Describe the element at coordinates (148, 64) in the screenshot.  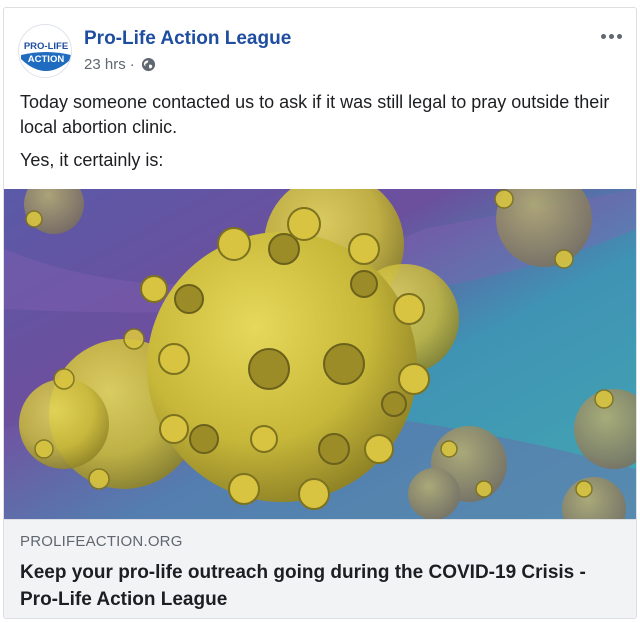
I see `globe-icon` at that location.